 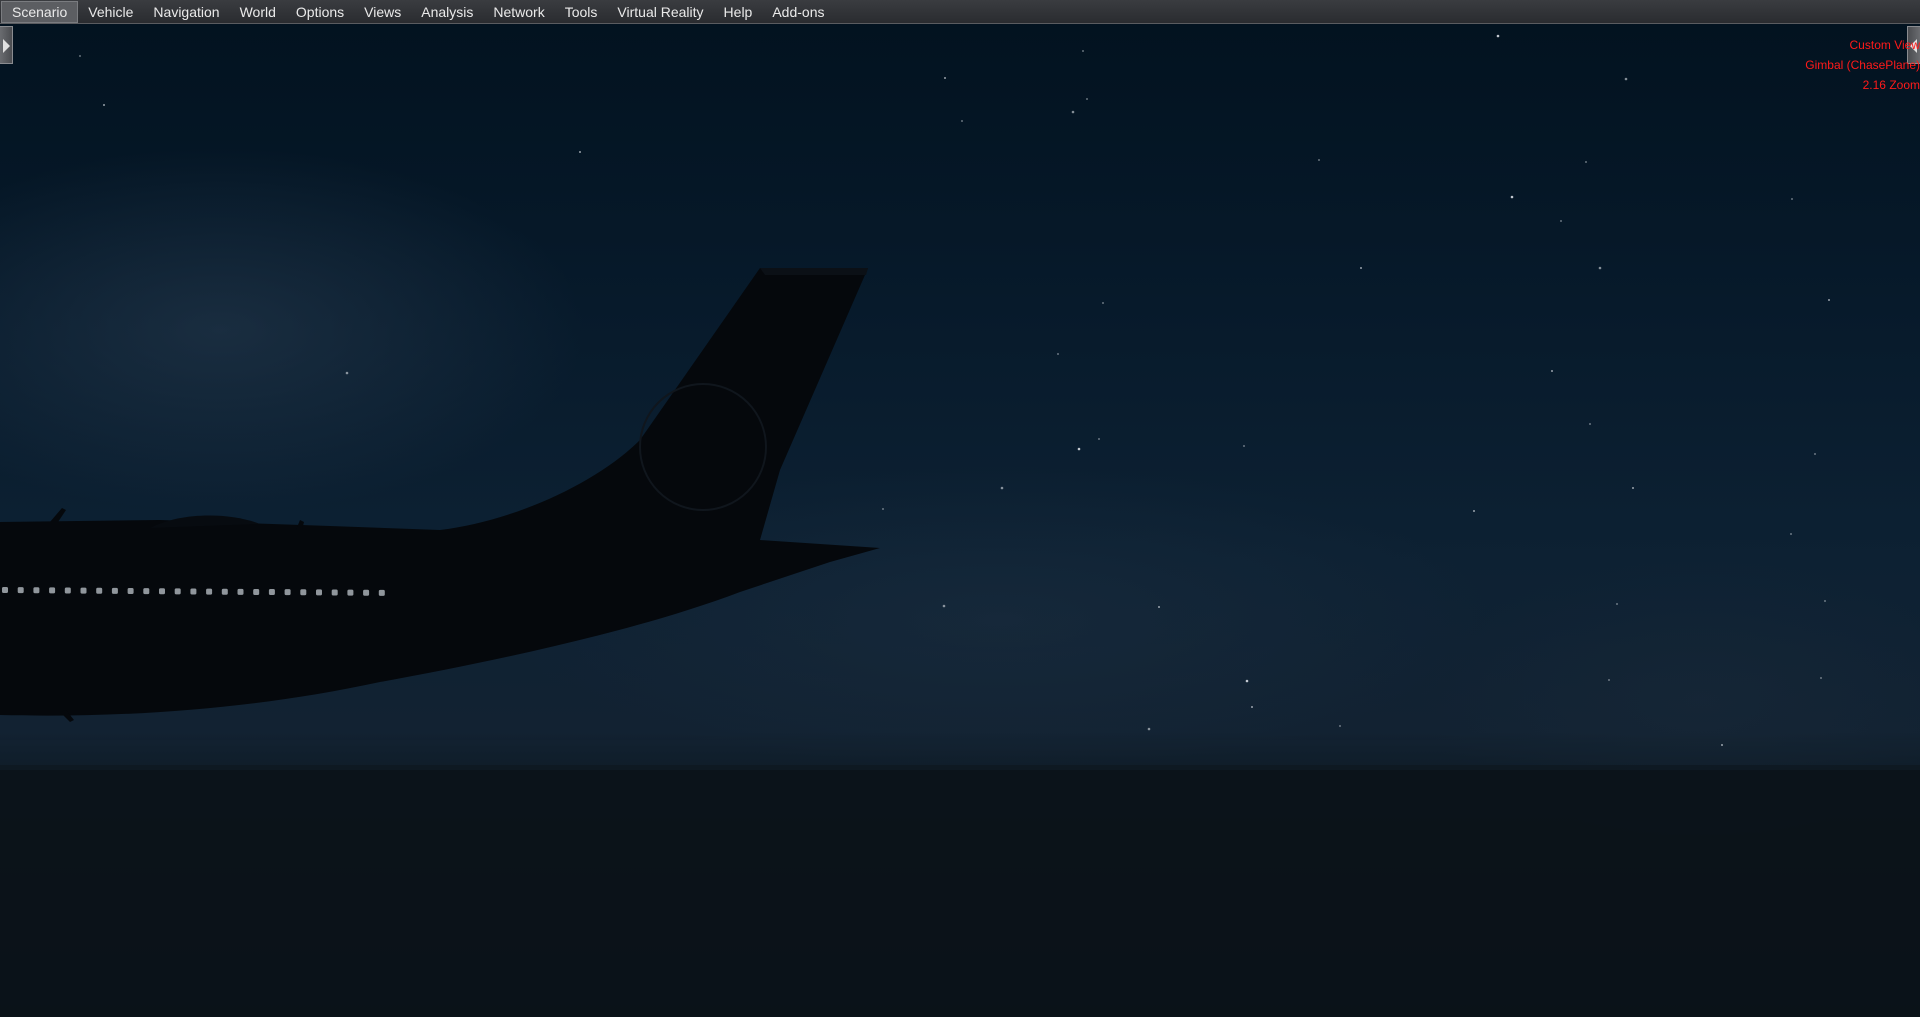 I want to click on menu-options: Options, so click(x=320, y=12).